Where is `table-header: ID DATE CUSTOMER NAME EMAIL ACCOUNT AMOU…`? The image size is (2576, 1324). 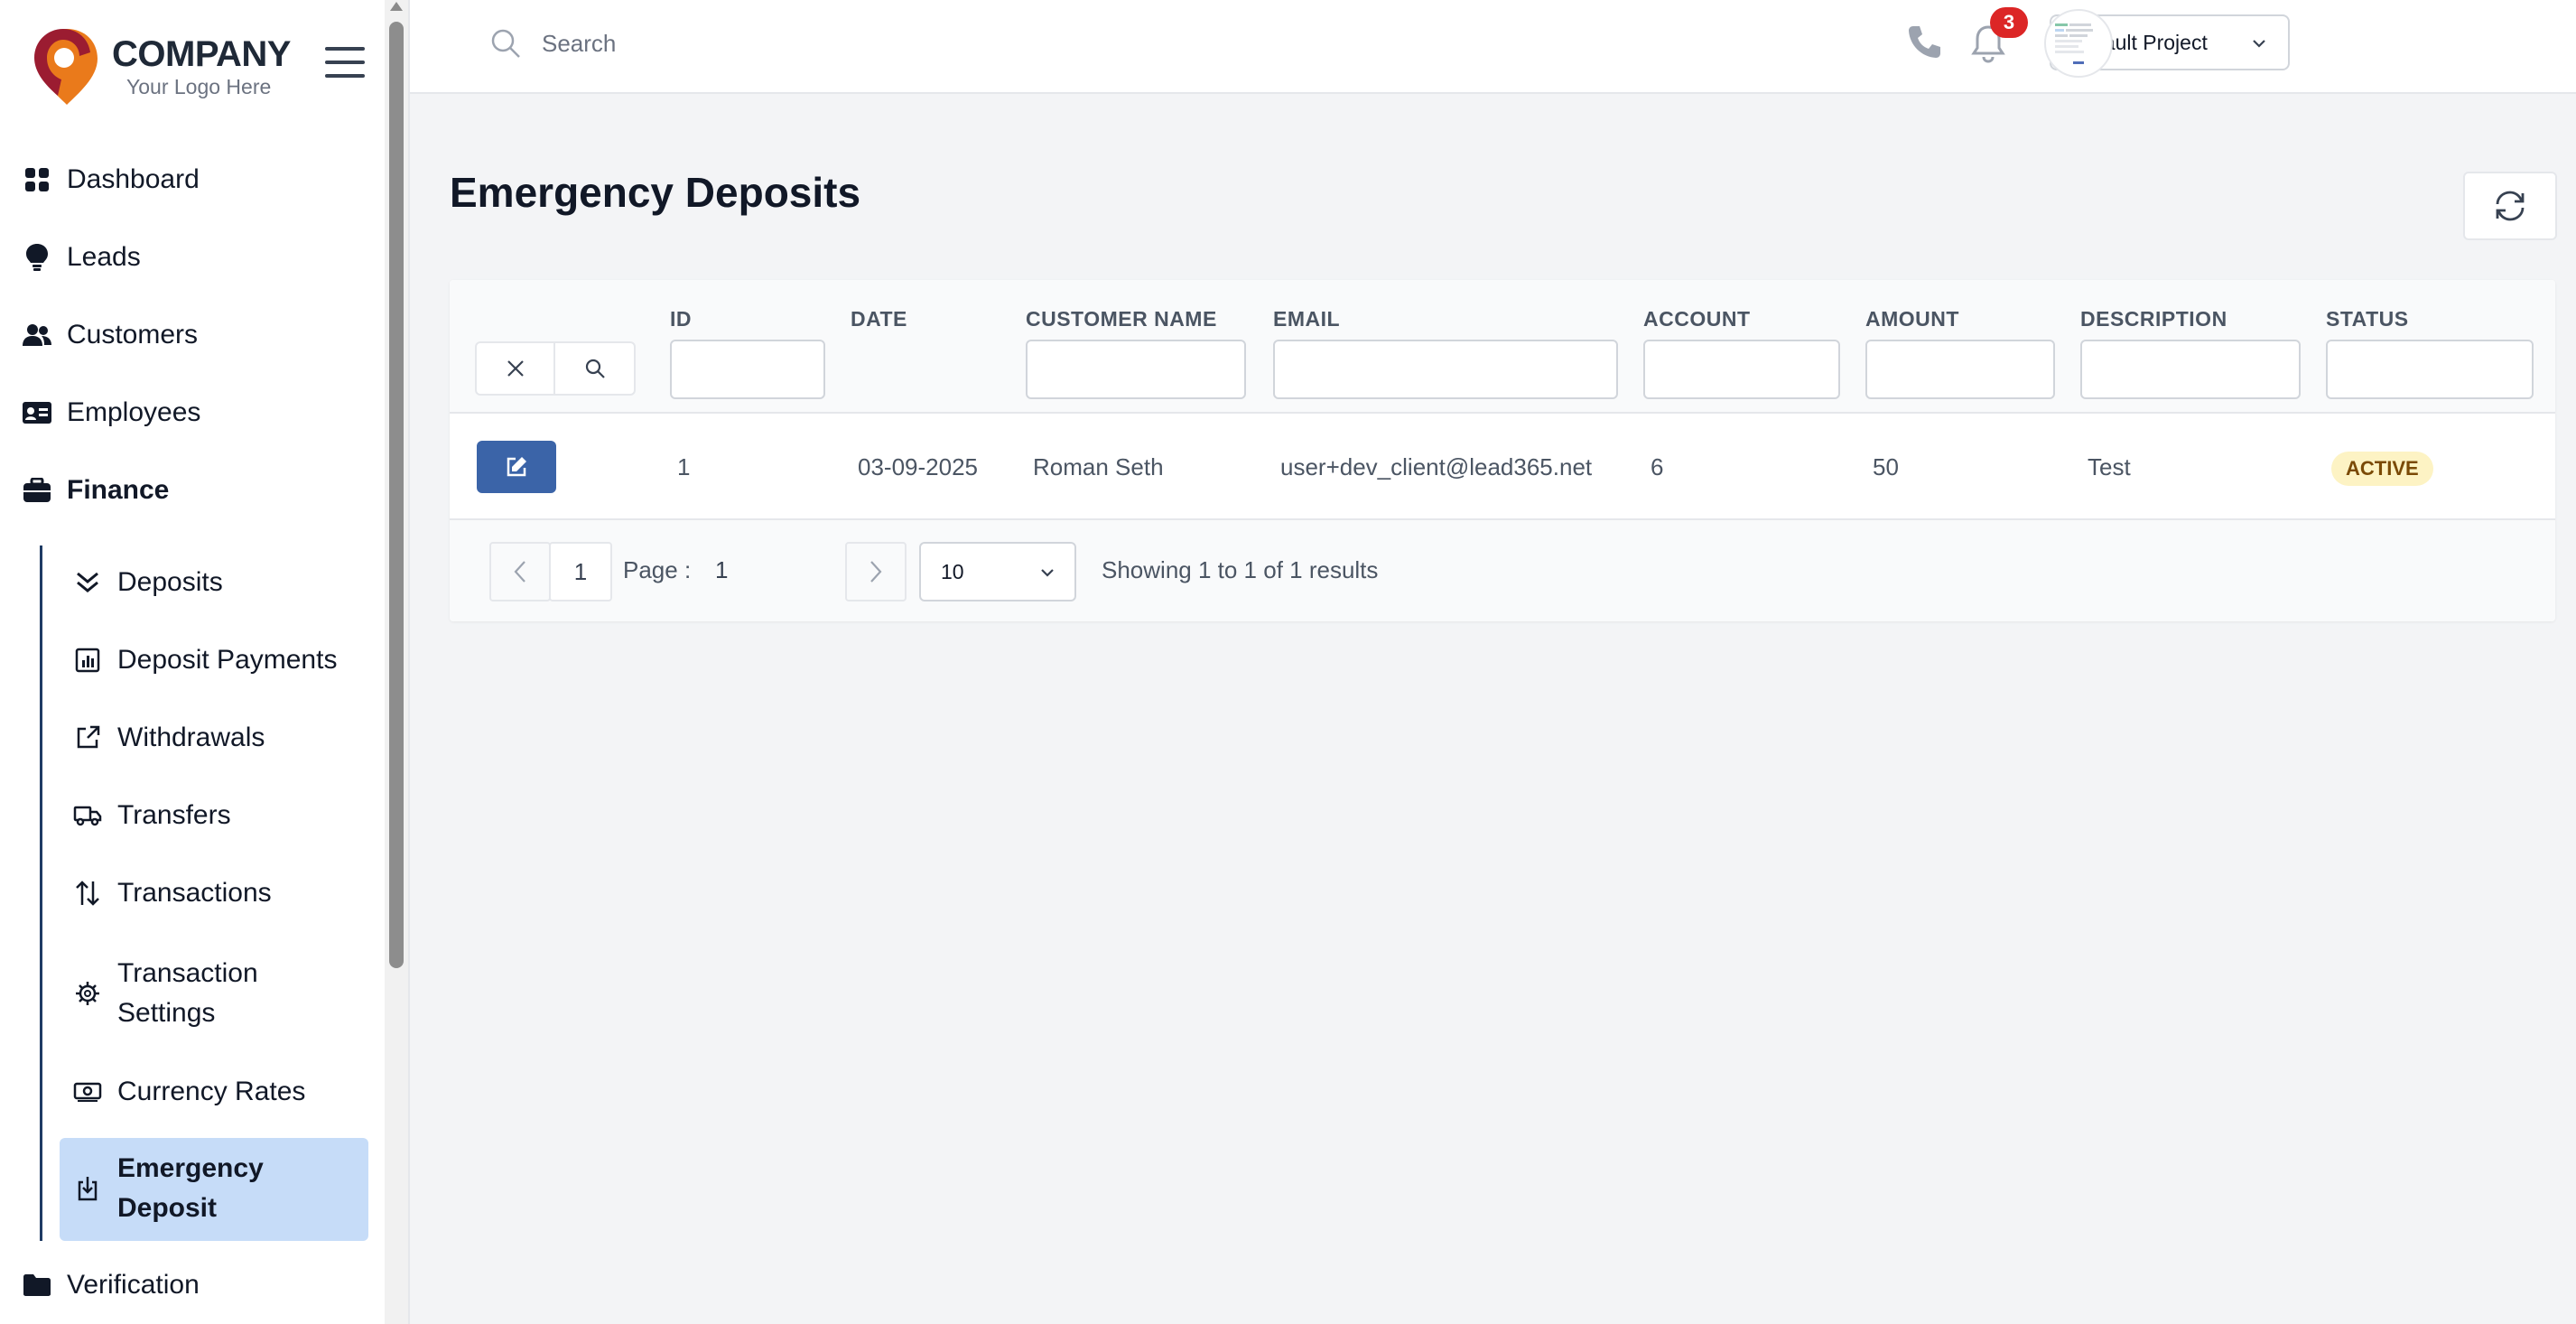
table-header: ID DATE CUSTOMER NAME EMAIL ACCOUNT AMOU… is located at coordinates (1502, 347).